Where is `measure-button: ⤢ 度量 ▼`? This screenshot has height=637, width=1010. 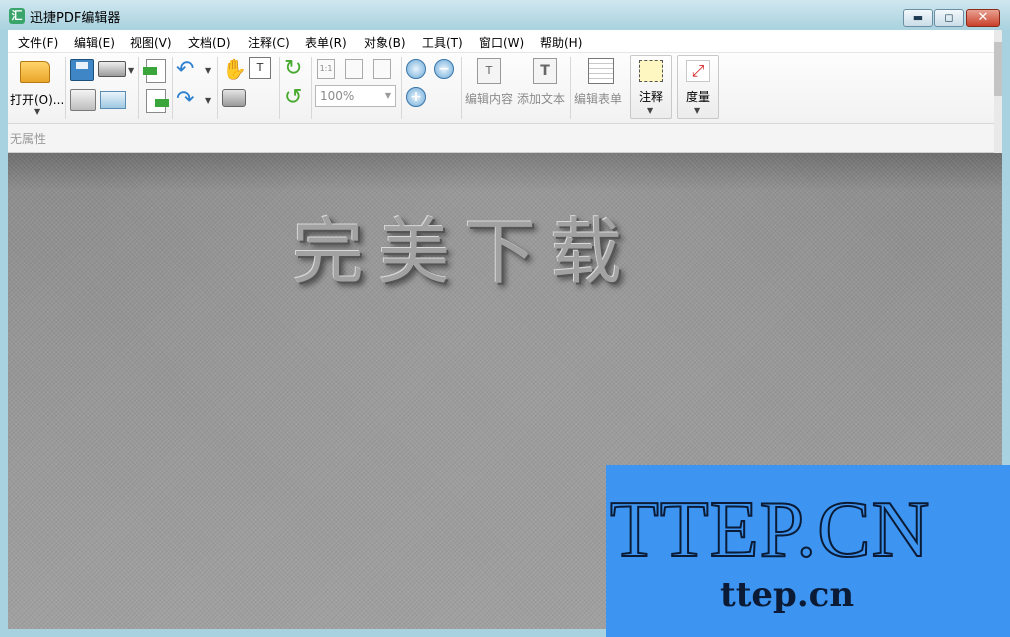
measure-button: ⤢ 度量 ▼ is located at coordinates (698, 87).